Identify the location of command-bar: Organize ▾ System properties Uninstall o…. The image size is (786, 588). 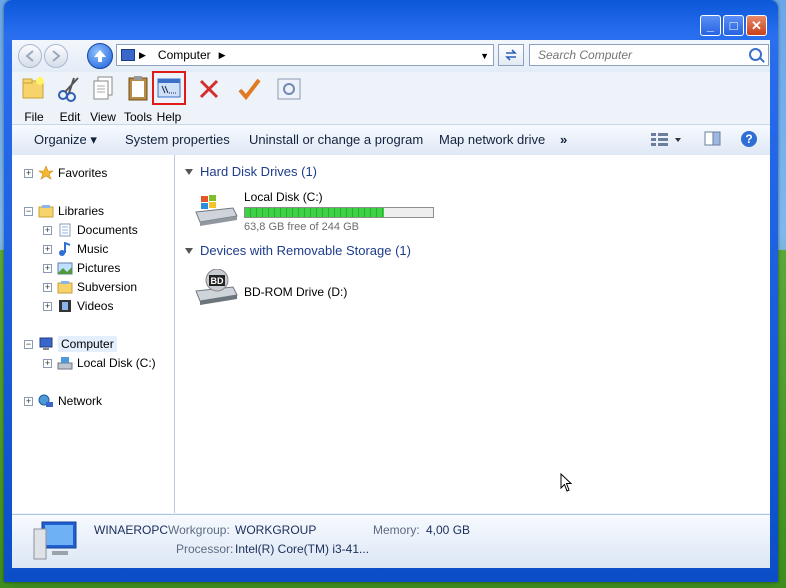
(391, 140).